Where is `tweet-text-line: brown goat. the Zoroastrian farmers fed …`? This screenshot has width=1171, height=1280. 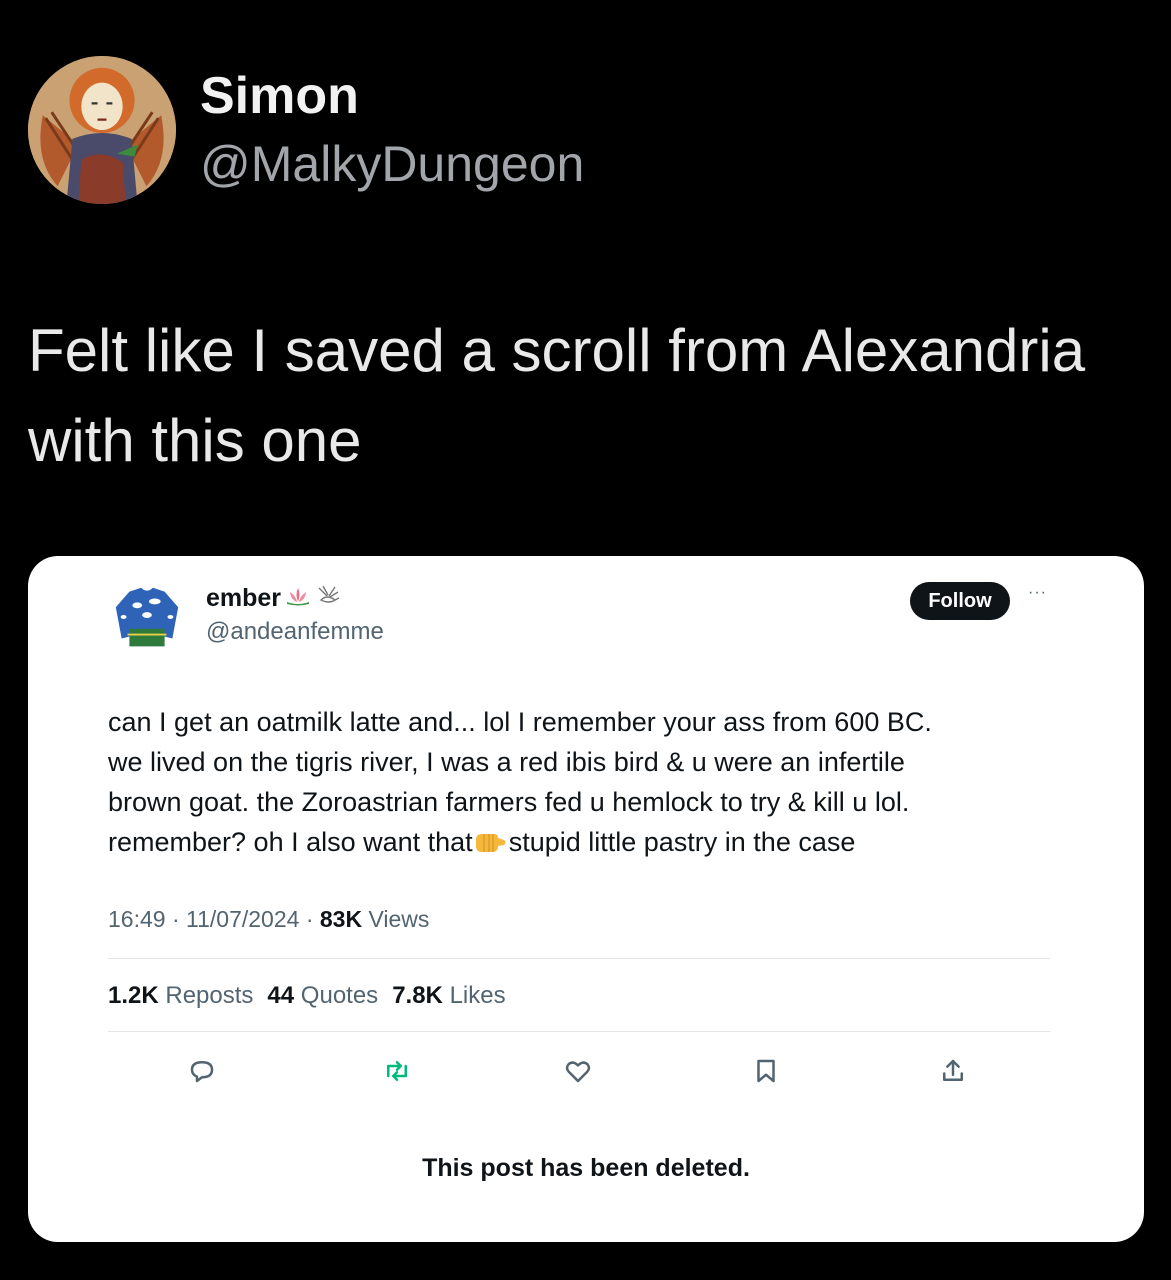 tweet-text-line: brown goat. the Zoroastrian farmers fed … is located at coordinates (509, 802).